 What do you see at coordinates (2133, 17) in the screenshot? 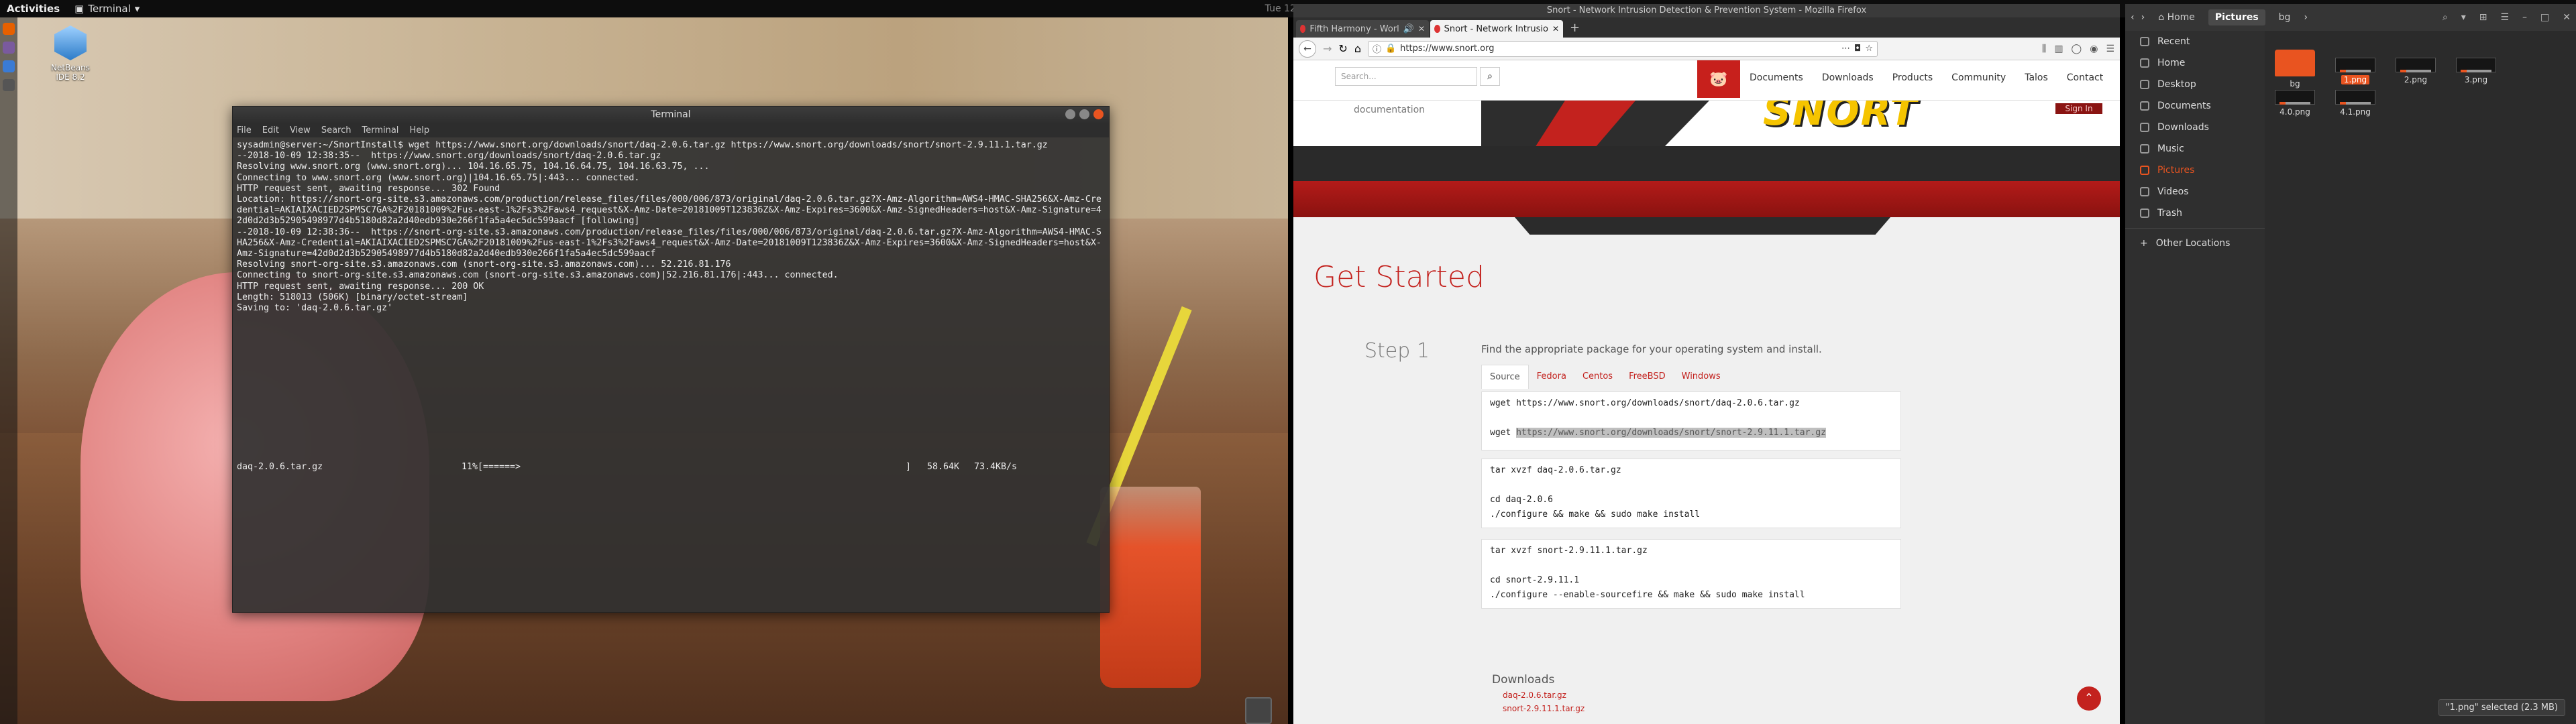
I see `back-button: ‹` at bounding box center [2133, 17].